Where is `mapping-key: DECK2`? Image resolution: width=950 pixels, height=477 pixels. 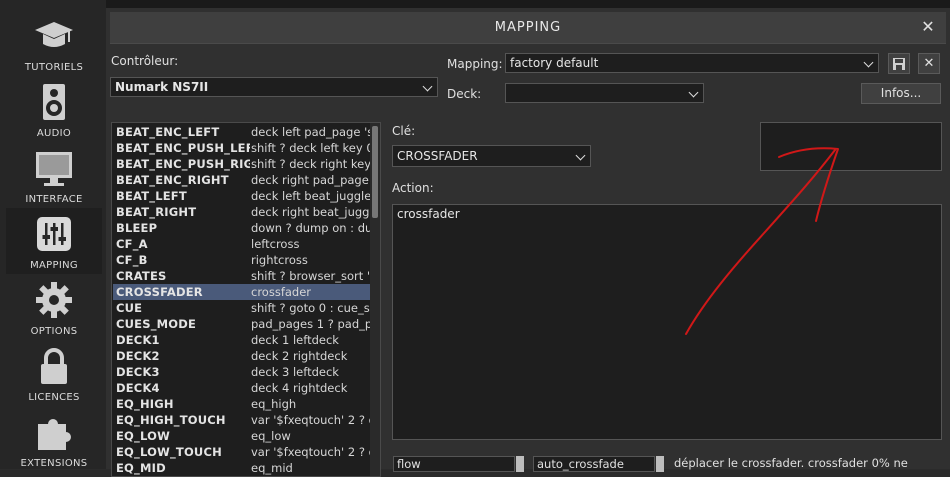
mapping-key: DECK2 is located at coordinates (138, 356).